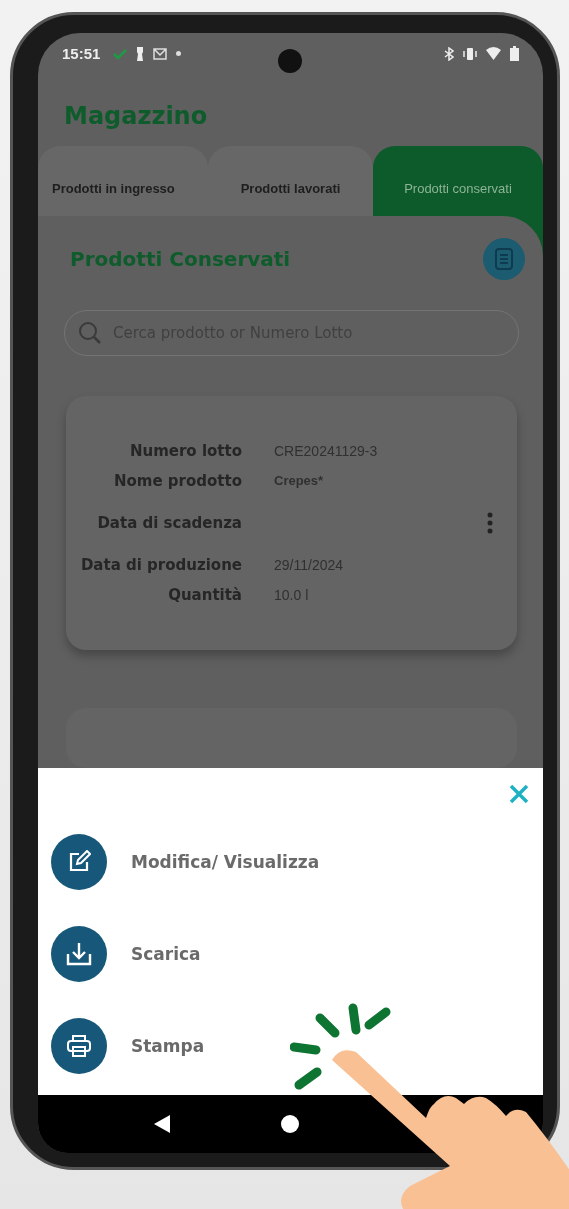 Image resolution: width=569 pixels, height=1209 pixels. Describe the element at coordinates (470, 53) in the screenshot. I see `vibrate-icon` at that location.